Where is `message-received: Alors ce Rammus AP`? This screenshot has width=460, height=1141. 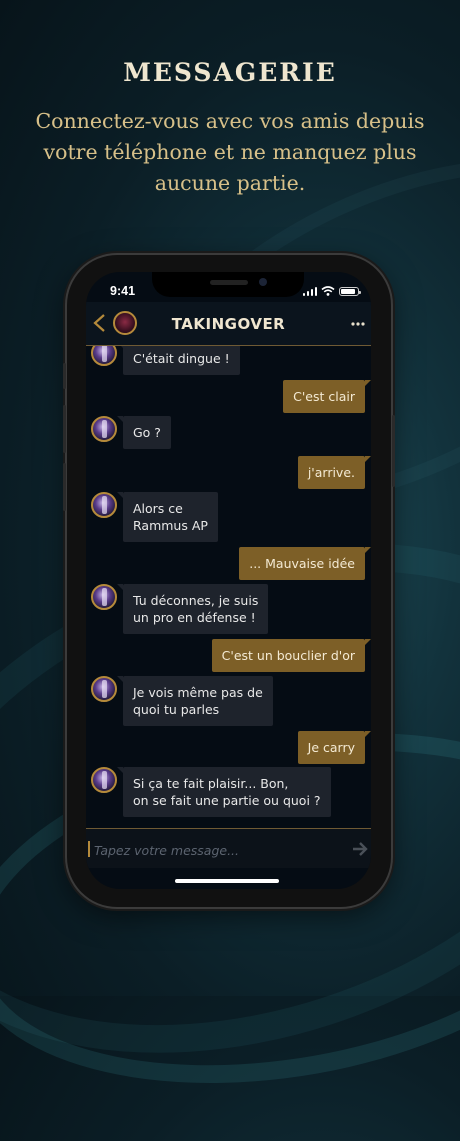 message-received: Alors ce Rammus AP is located at coordinates (167, 517).